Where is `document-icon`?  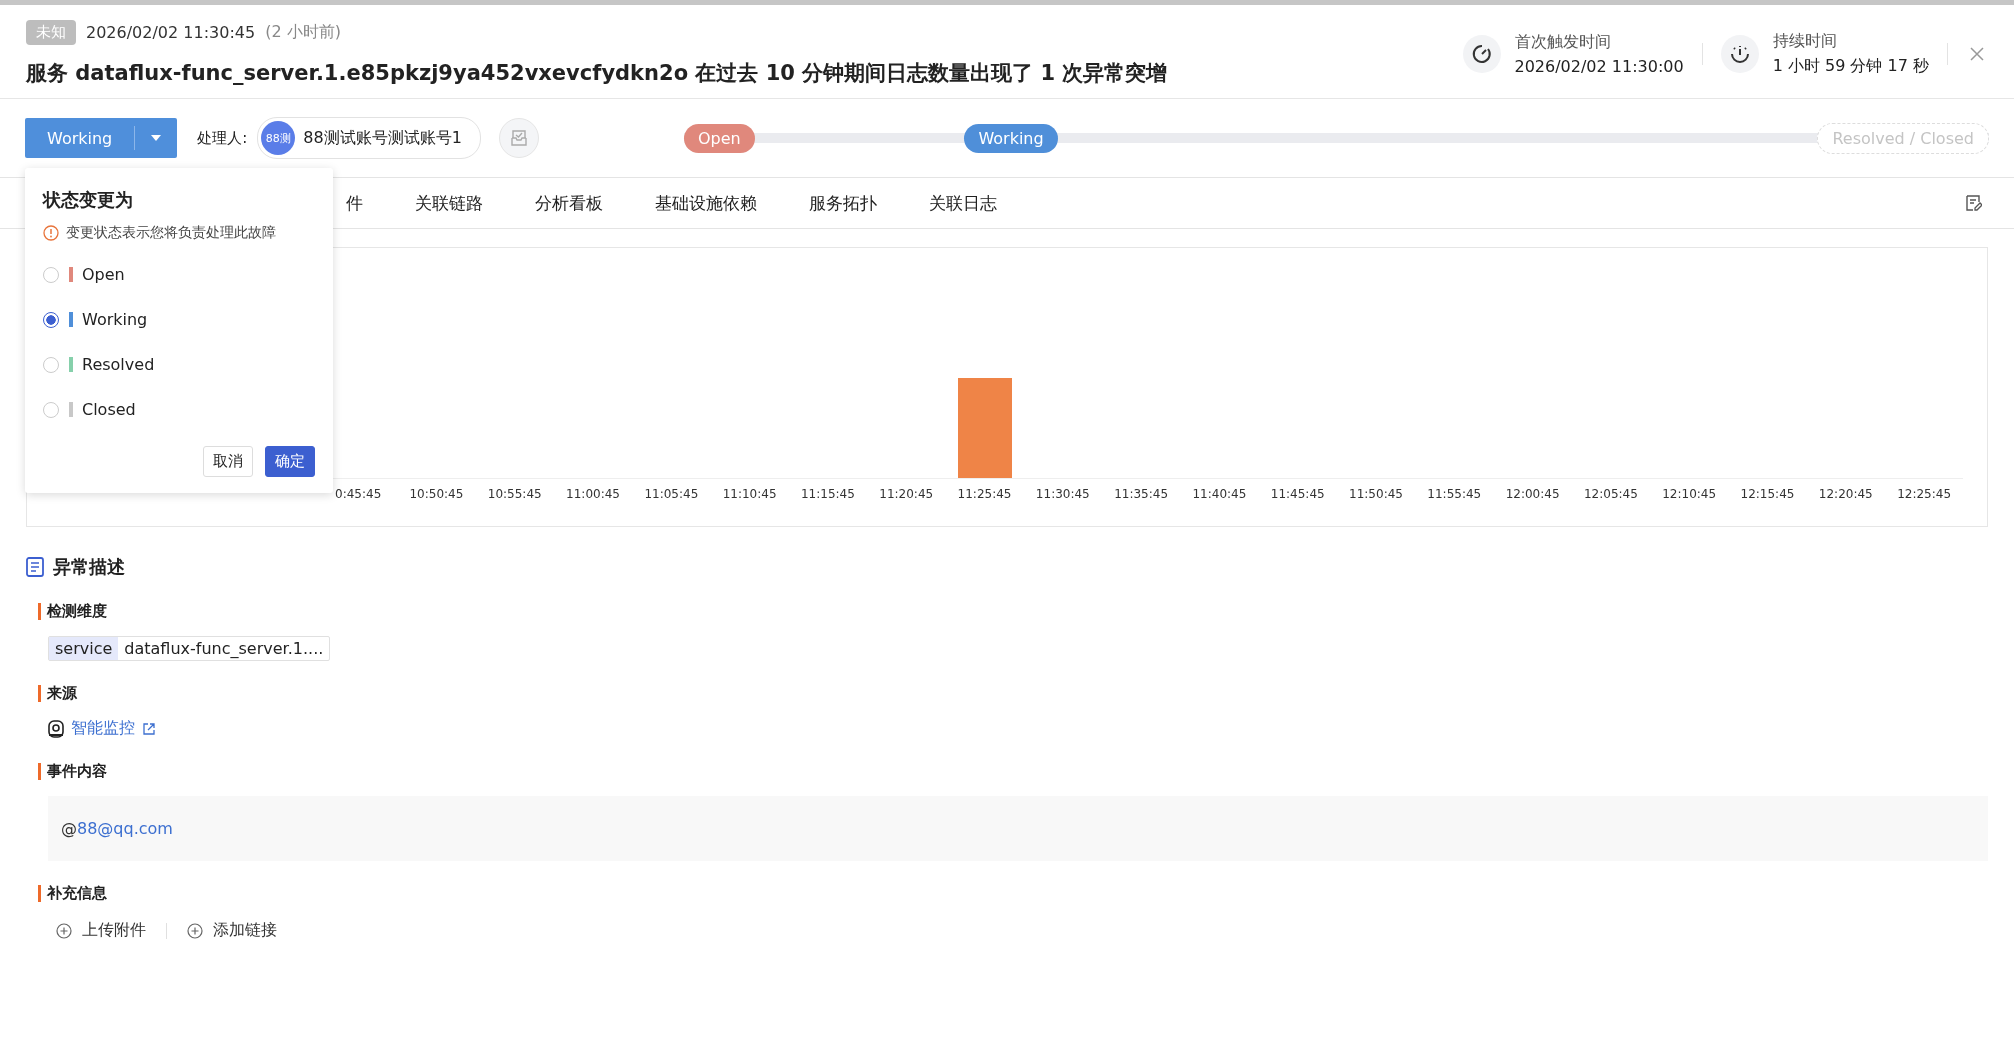 document-icon is located at coordinates (35, 567).